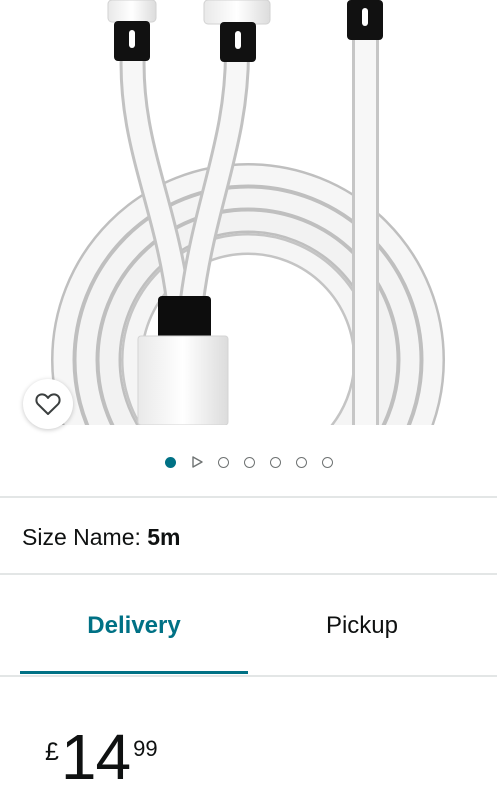 Image resolution: width=497 pixels, height=800 pixels. I want to click on size-selector: Size Name: 5m, so click(101, 537).